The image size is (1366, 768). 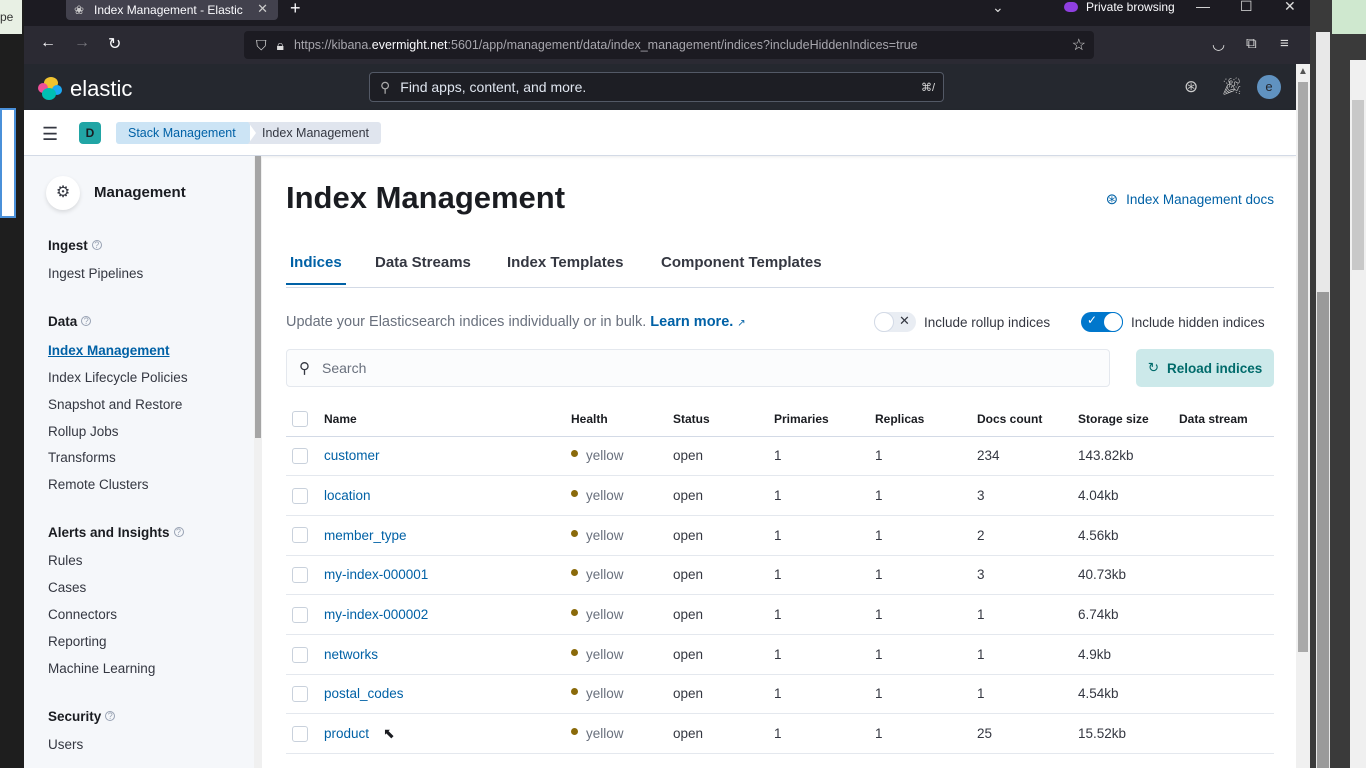 What do you see at coordinates (118, 377) in the screenshot?
I see `sidebar-item-index-lifecycle-policies: Index Lifecycle Policies` at bounding box center [118, 377].